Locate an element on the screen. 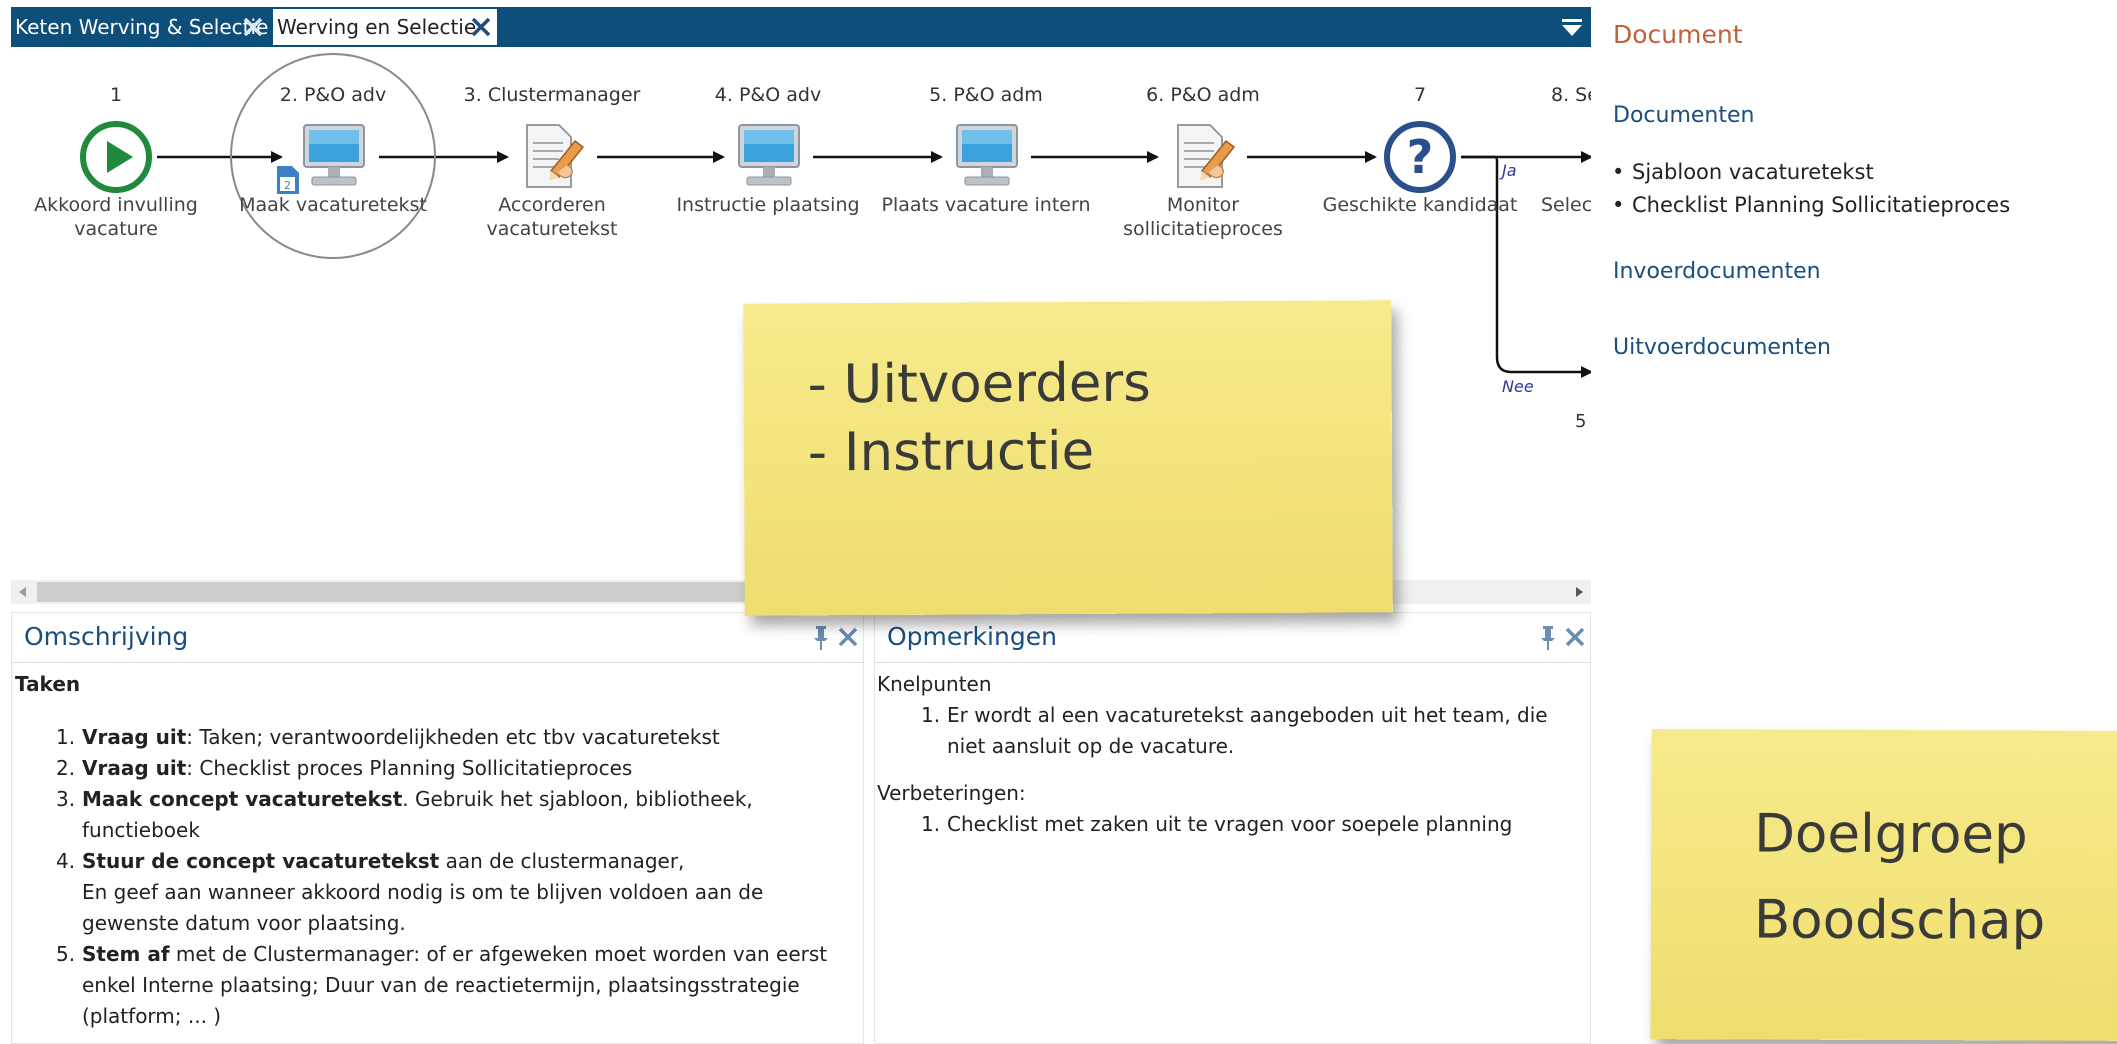  step-1-label: Akkoord invulling vacature is located at coordinates (116, 217).